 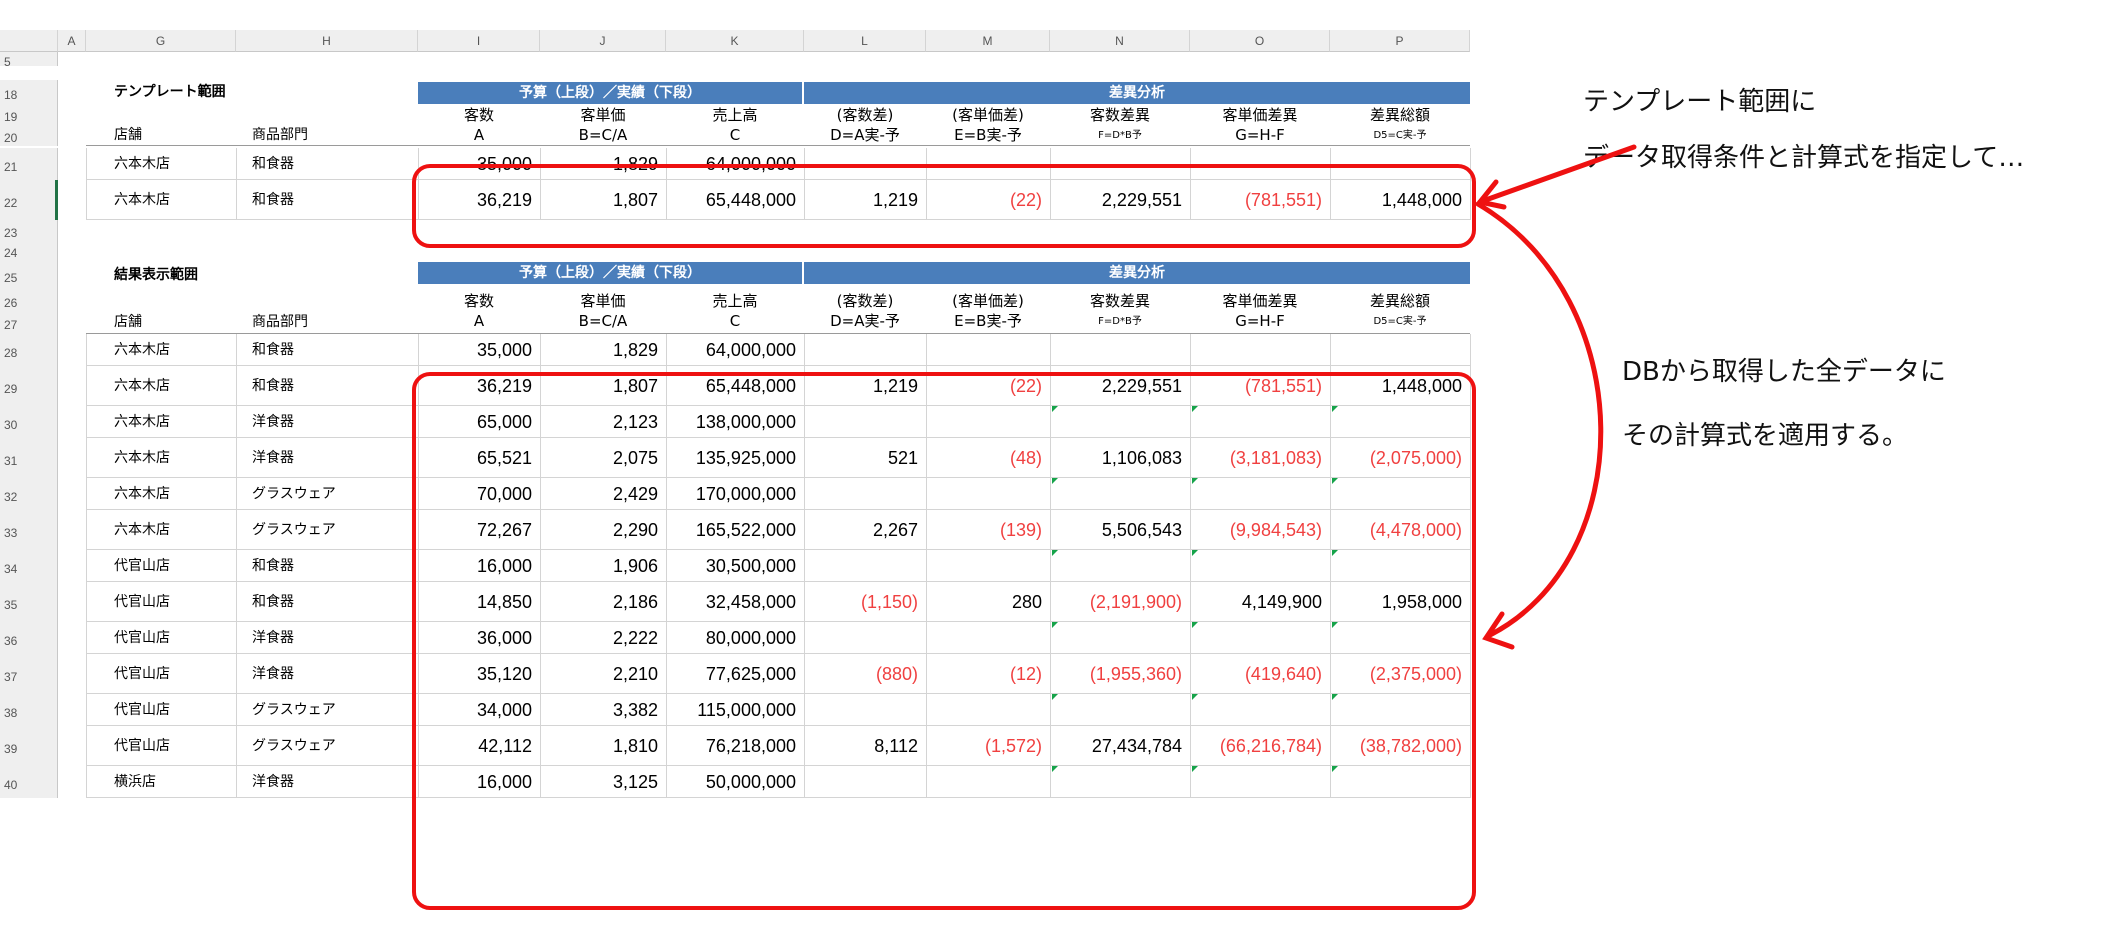 What do you see at coordinates (161, 746) in the screenshot?
I see `result-row-11-store: 代官山店` at bounding box center [161, 746].